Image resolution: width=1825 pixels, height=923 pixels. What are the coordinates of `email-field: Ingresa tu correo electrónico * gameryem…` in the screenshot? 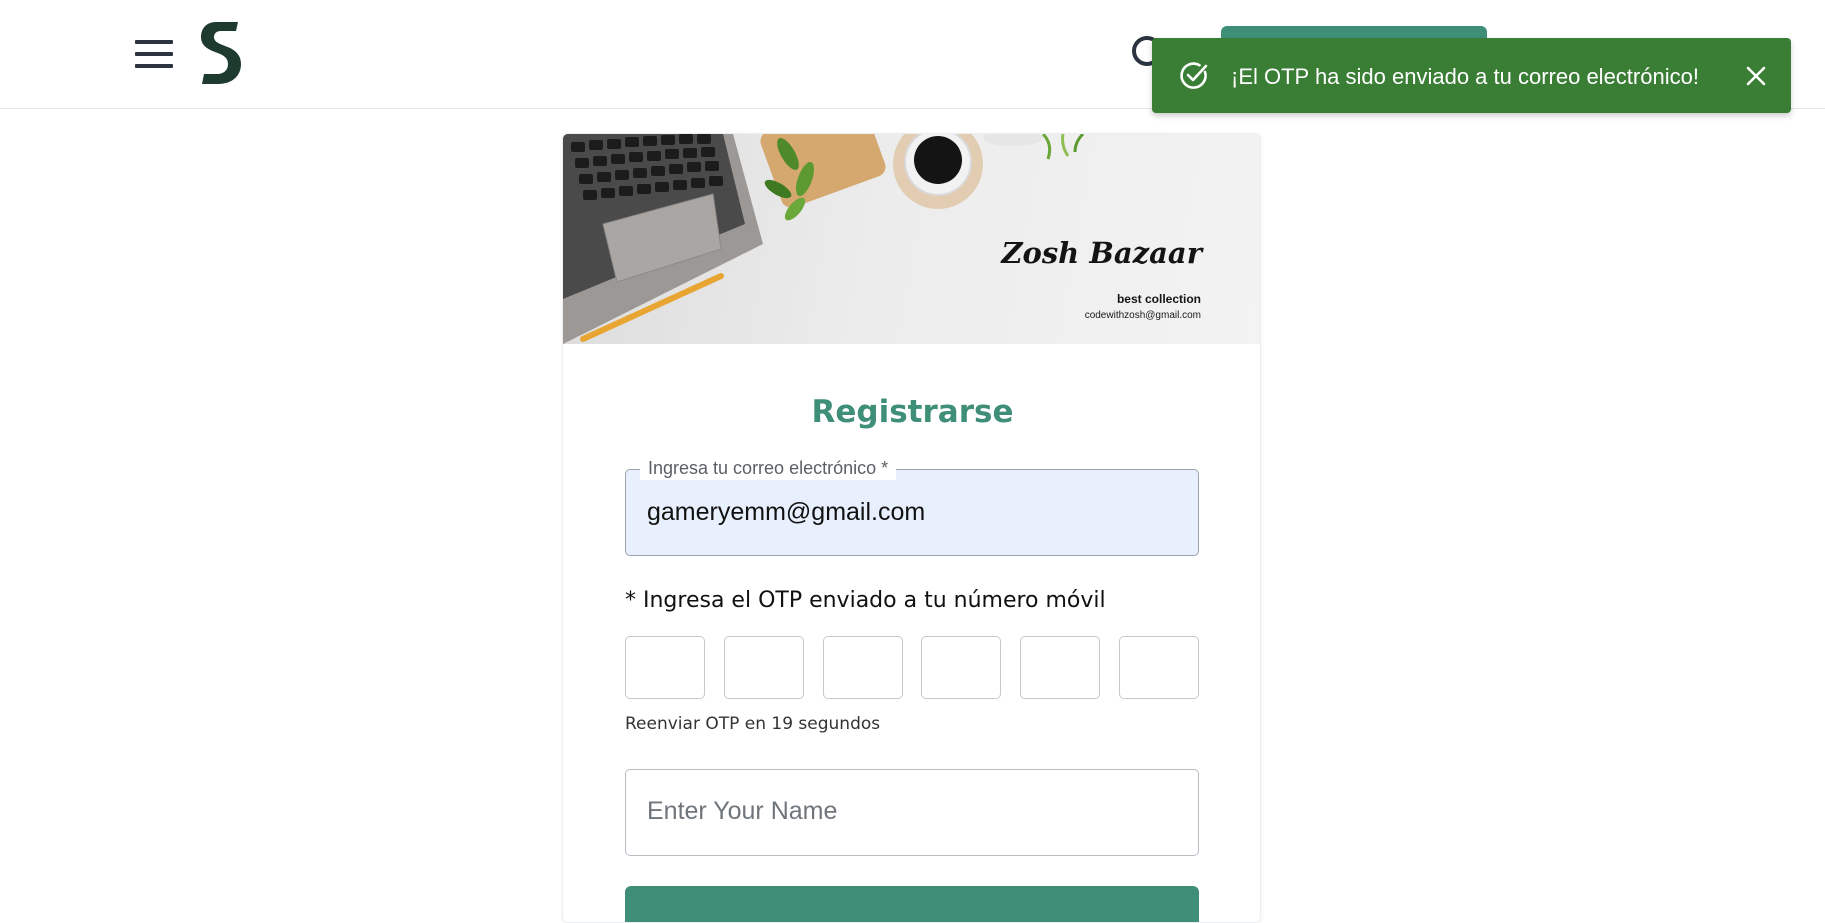 It's located at (912, 506).